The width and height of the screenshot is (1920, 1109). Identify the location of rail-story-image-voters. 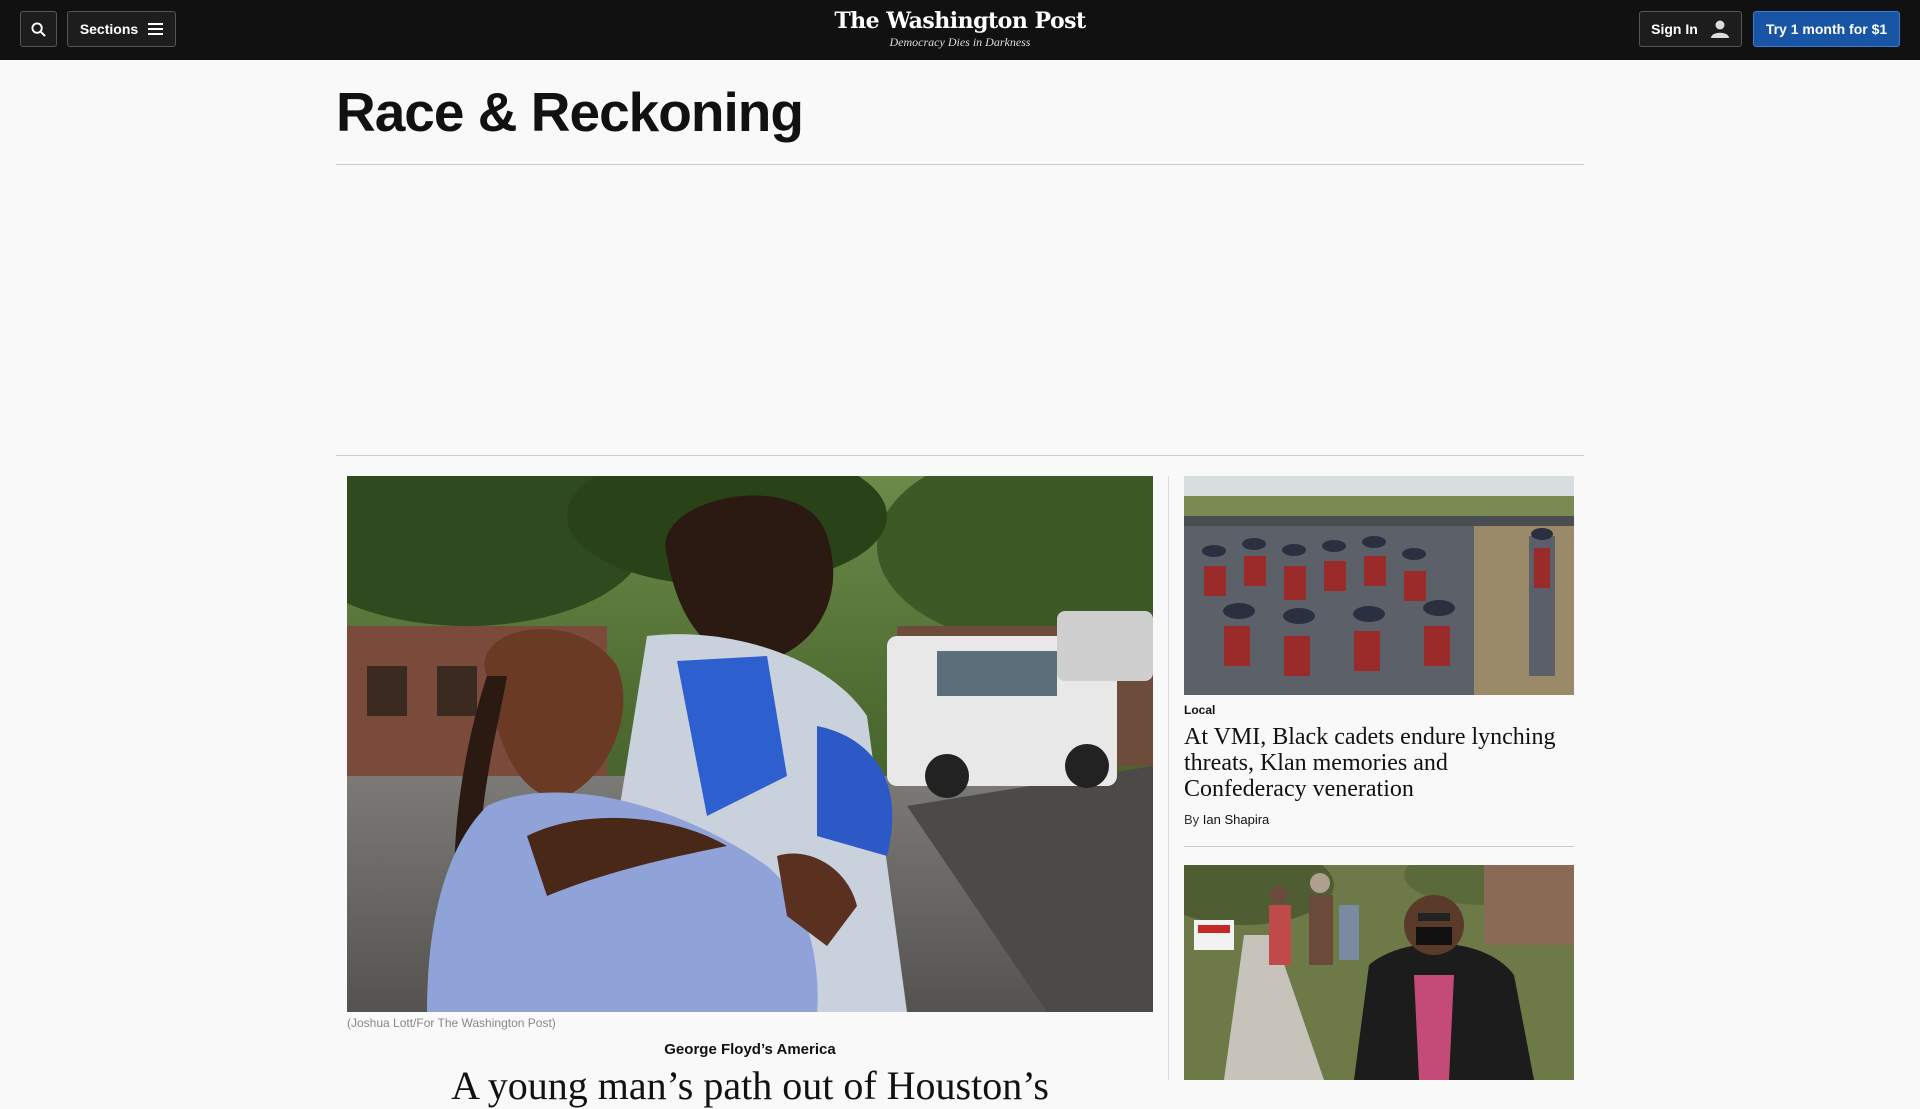
(1379, 972).